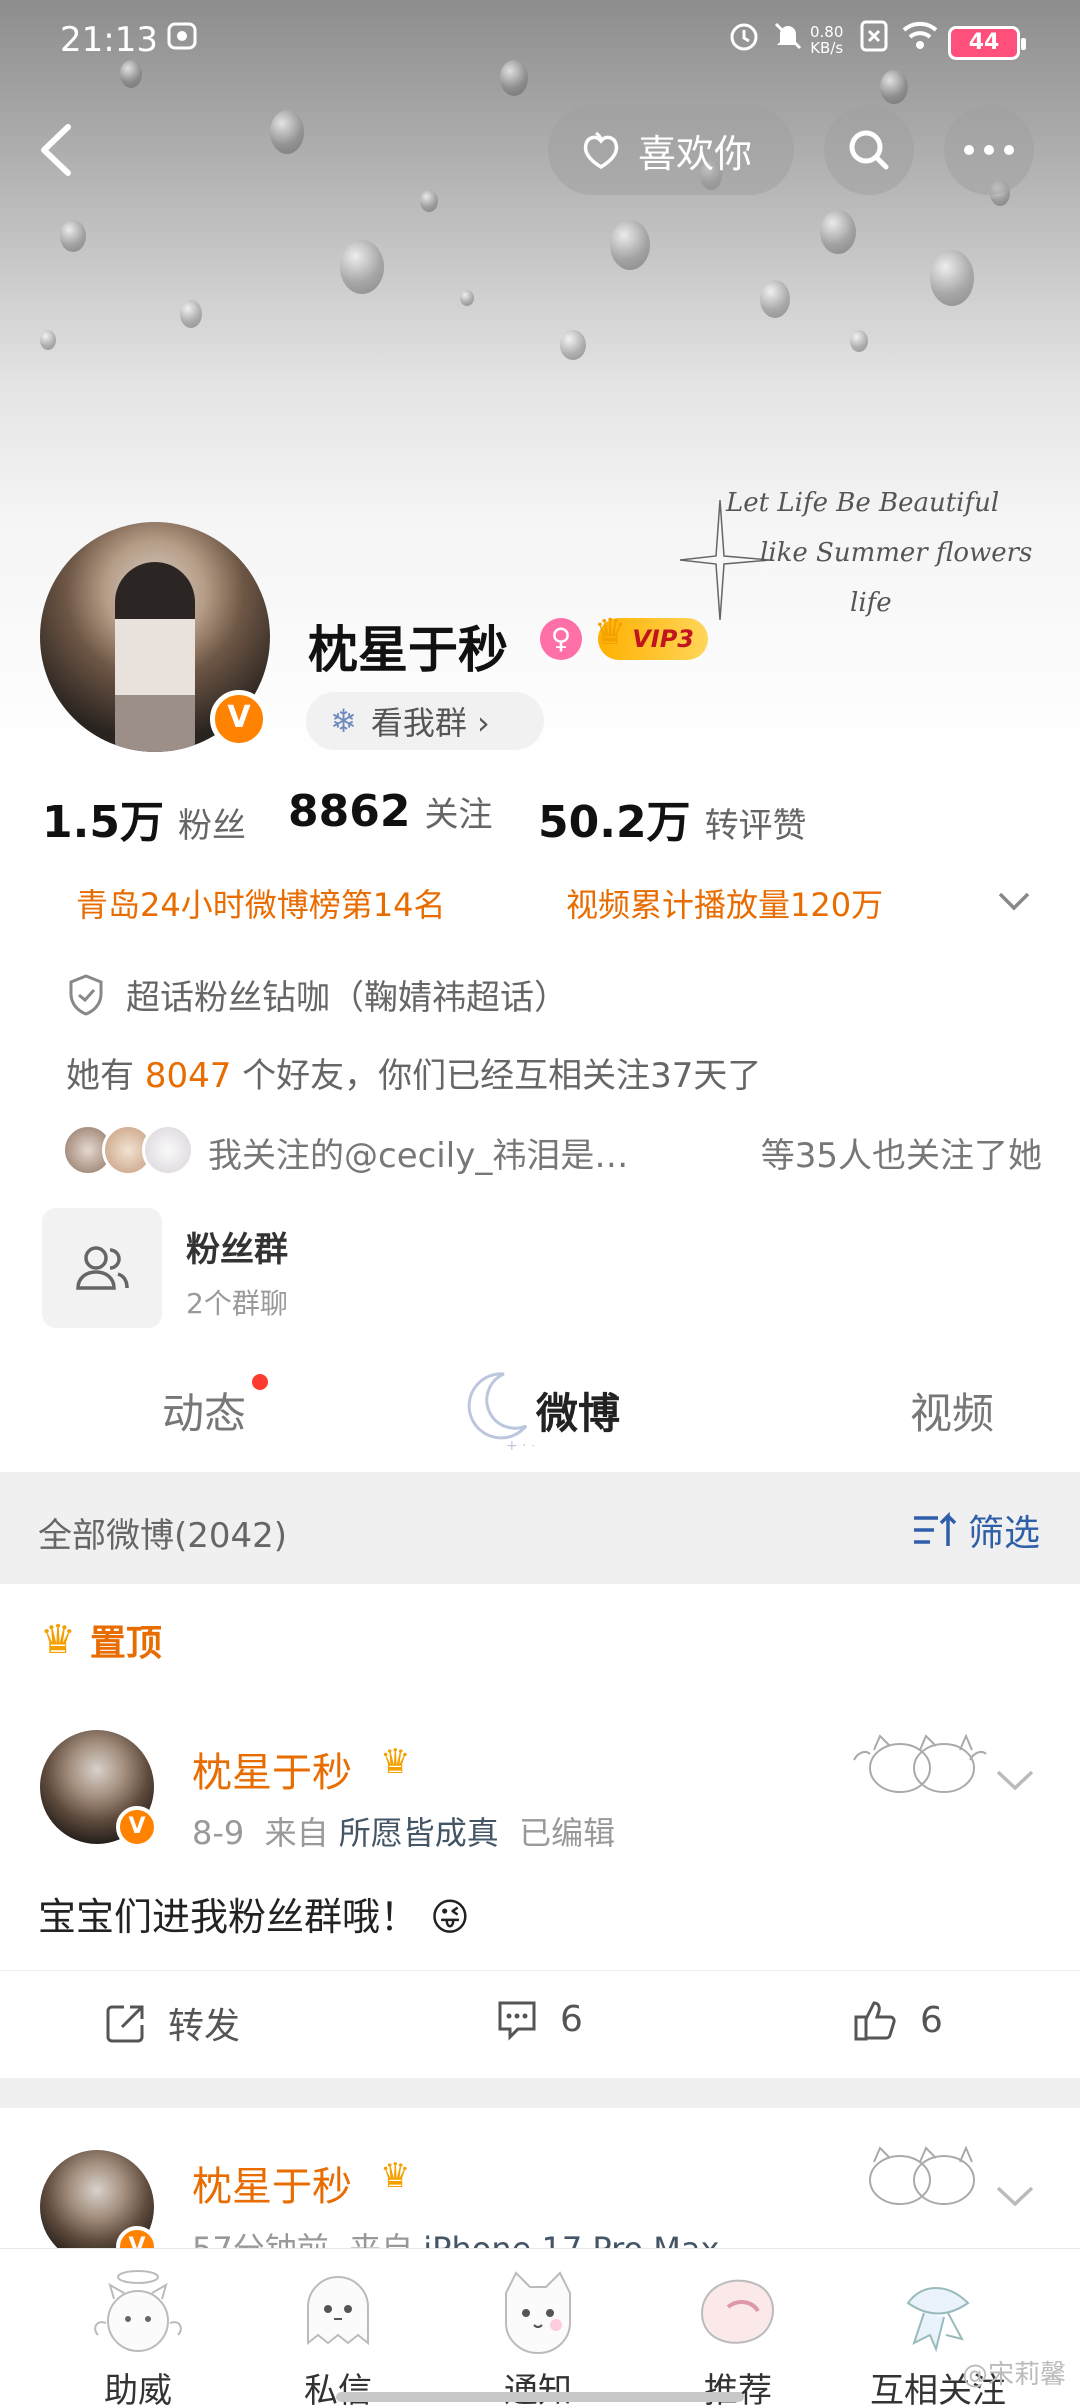  Describe the element at coordinates (601, 150) in the screenshot. I see `peach-heart-icon` at that location.